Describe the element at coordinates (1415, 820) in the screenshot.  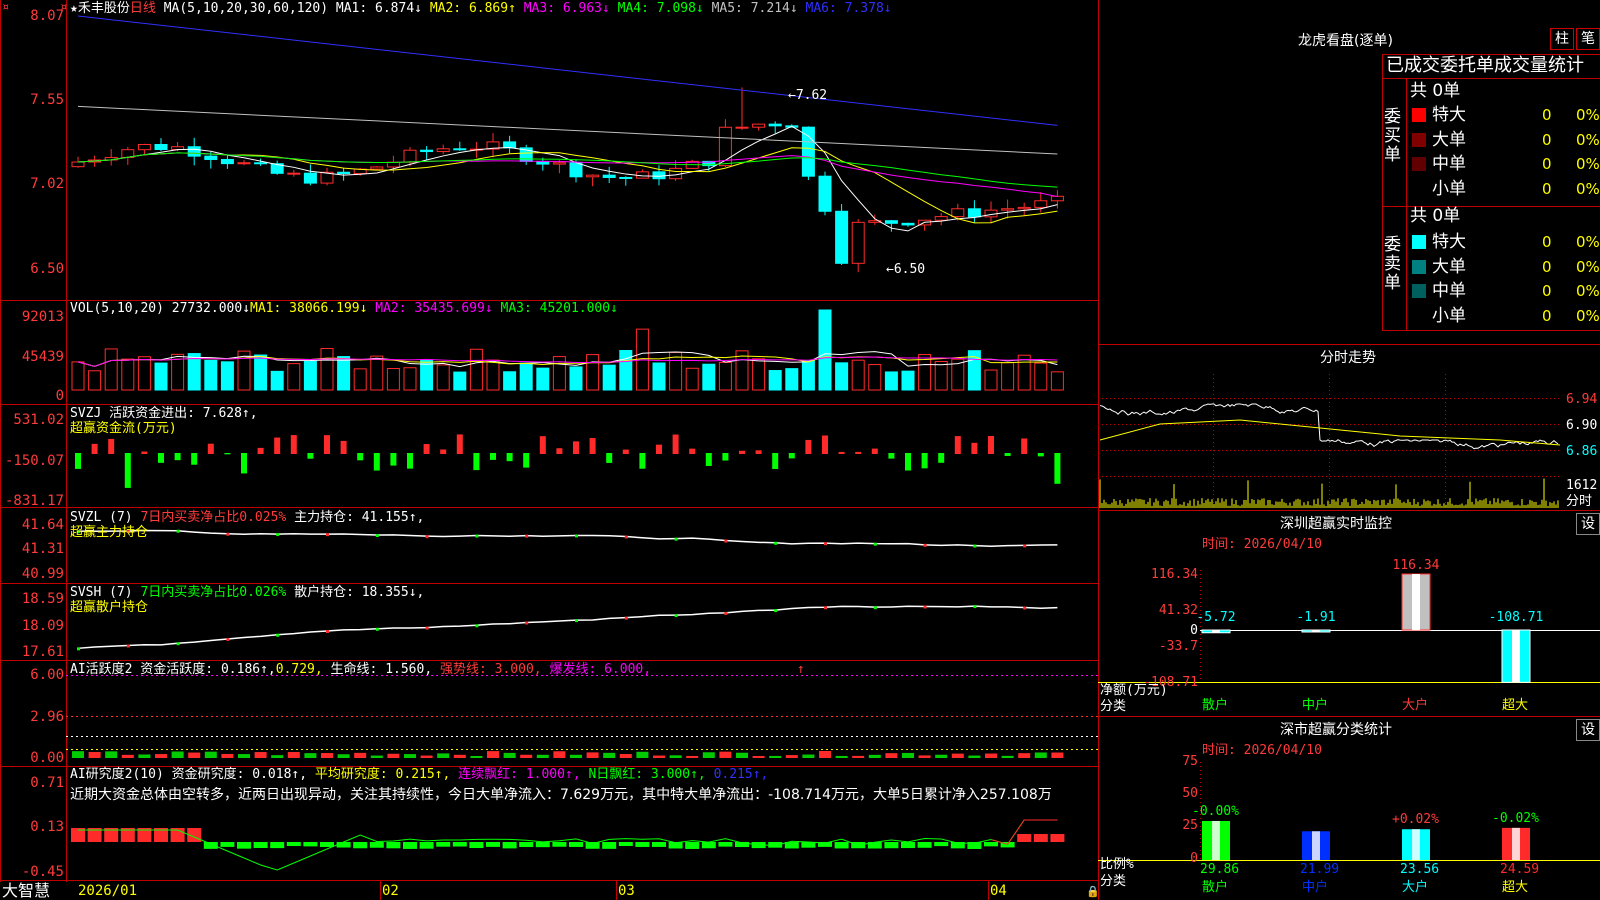
I see `stats-change-label: +0.02%` at that location.